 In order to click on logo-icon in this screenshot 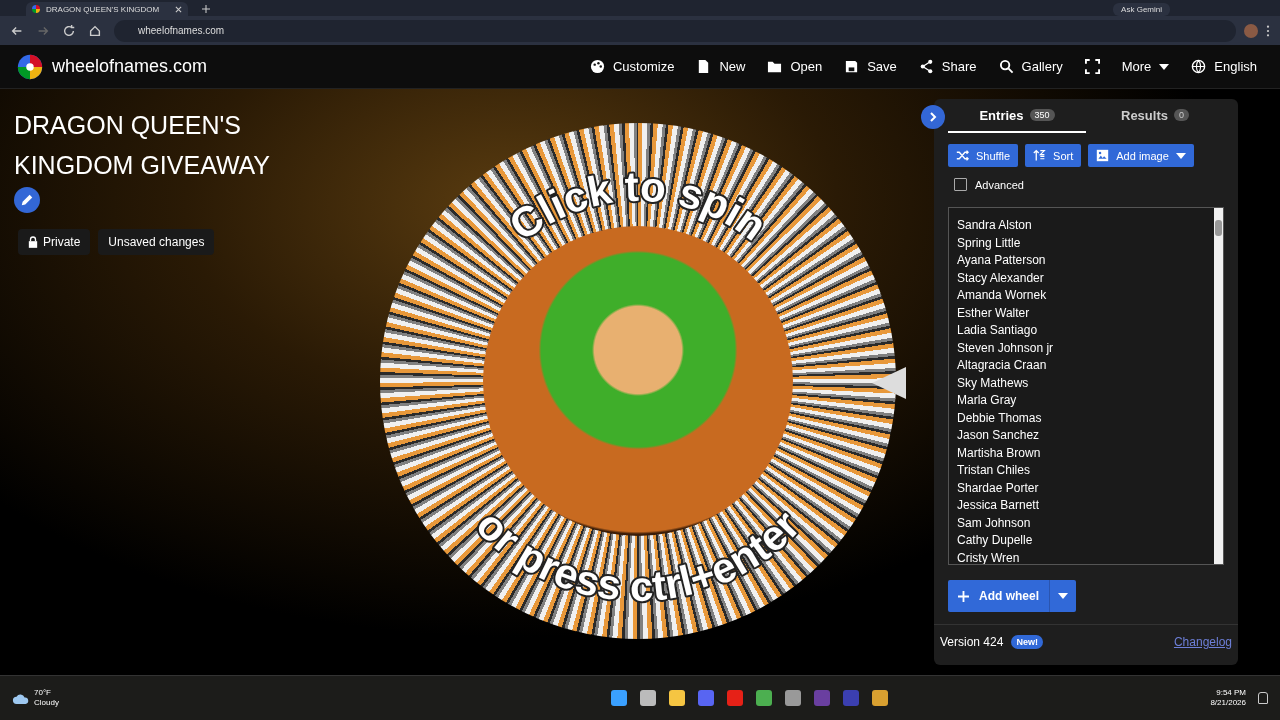, I will do `click(30, 66)`.